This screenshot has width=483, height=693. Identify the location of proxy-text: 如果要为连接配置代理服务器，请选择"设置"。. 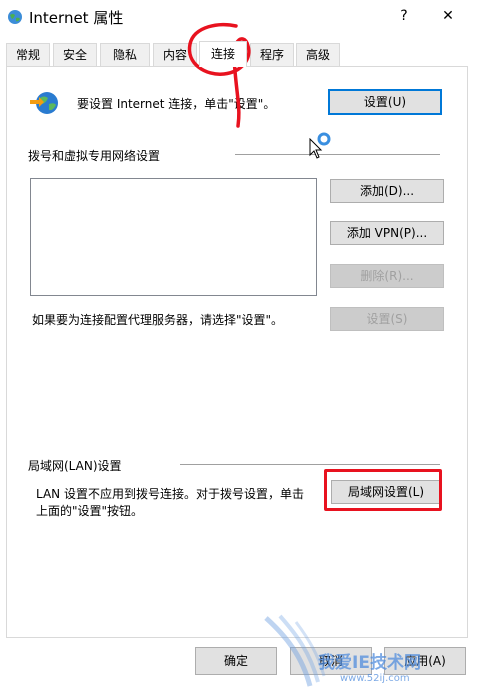
(158, 320).